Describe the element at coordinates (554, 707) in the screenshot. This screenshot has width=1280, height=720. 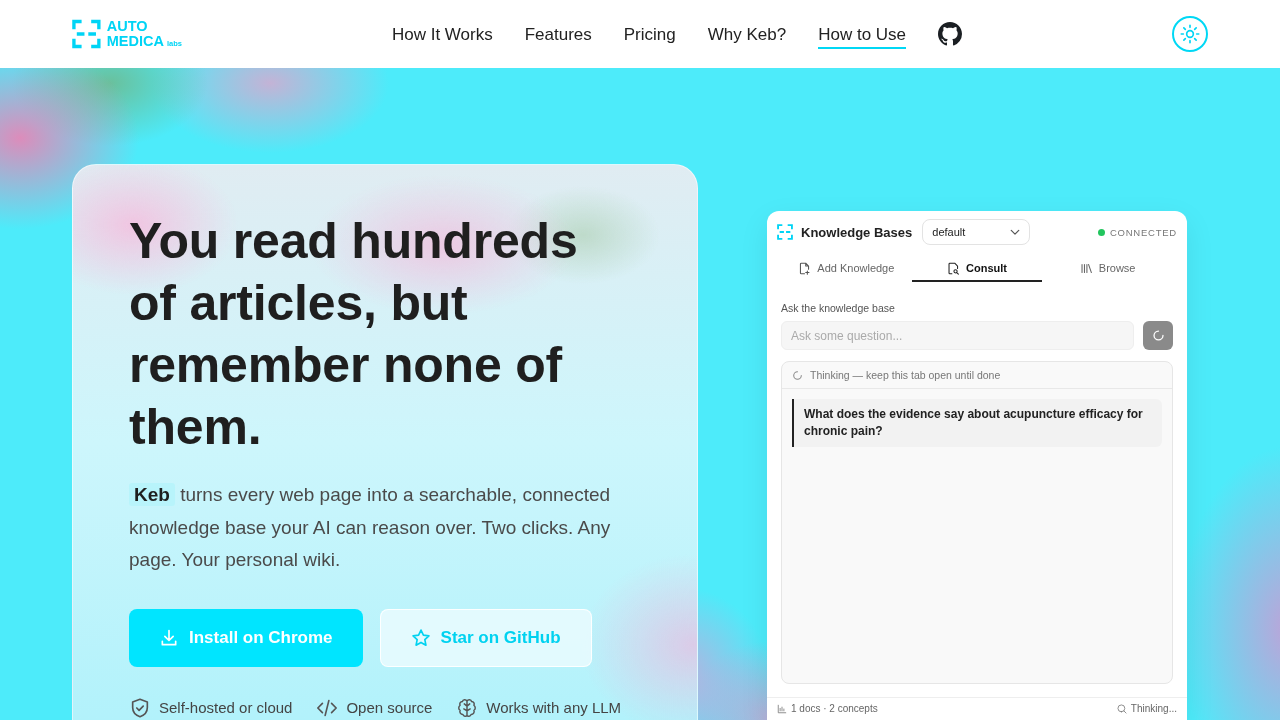
I see `feature-label: Works with any LLM` at that location.